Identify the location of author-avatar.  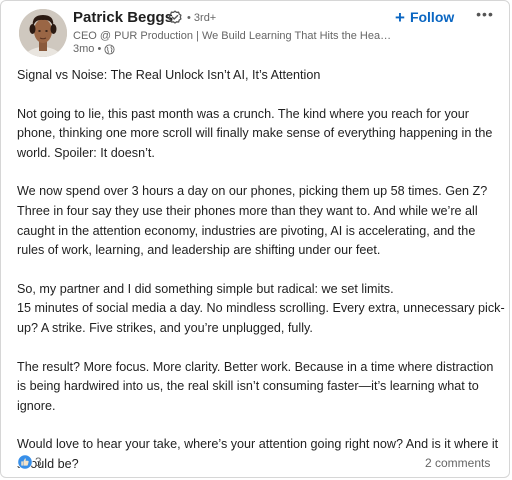
(43, 33).